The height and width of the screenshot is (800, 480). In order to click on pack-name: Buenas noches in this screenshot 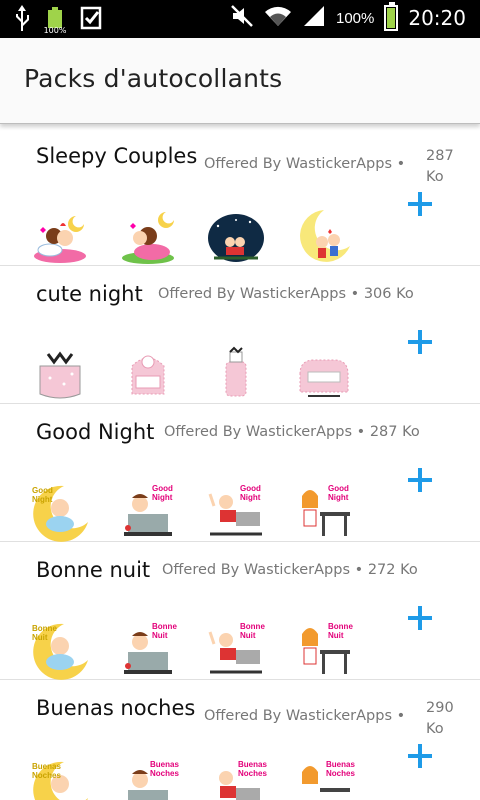, I will do `click(116, 708)`.